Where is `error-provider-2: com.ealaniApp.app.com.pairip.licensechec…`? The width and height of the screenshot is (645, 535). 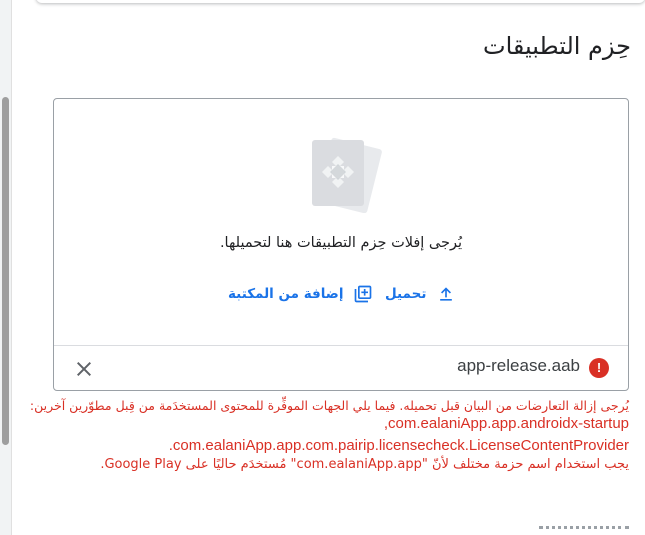 error-provider-2: com.ealaniApp.app.com.pairip.licensechec… is located at coordinates (398, 445).